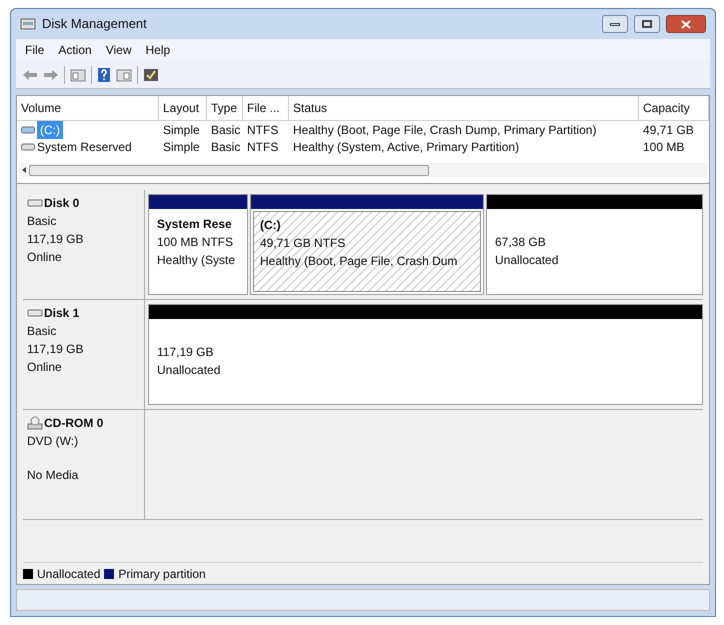  Describe the element at coordinates (104, 74) in the screenshot. I see `help-icon` at that location.